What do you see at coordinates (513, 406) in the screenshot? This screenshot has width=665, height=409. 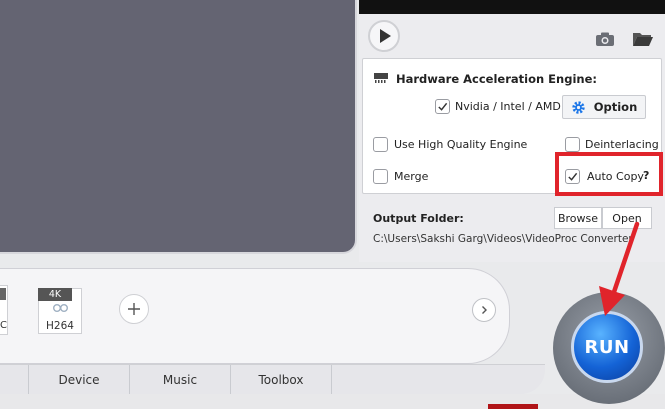 I see `taskbar-strip` at bounding box center [513, 406].